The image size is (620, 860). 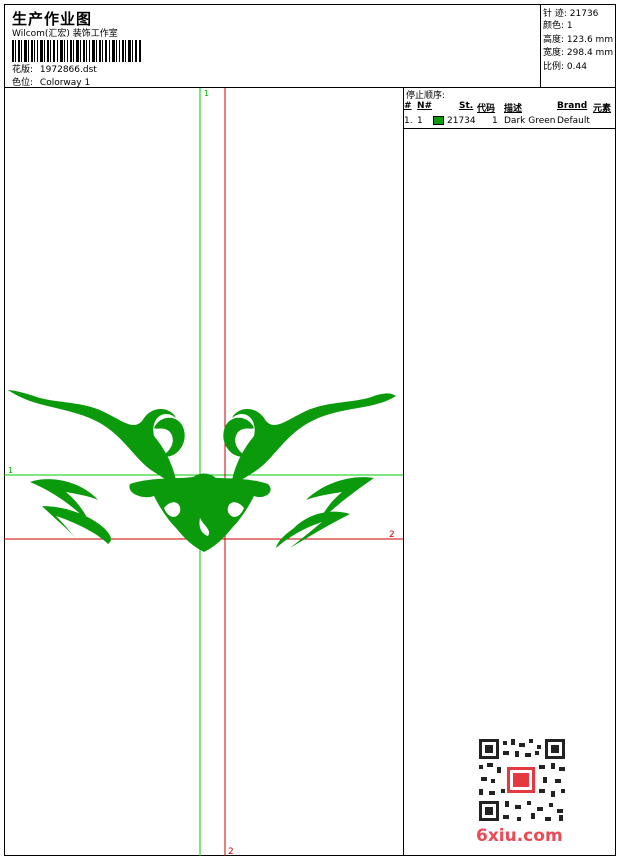 I want to click on col-header-n: N#, so click(x=425, y=106).